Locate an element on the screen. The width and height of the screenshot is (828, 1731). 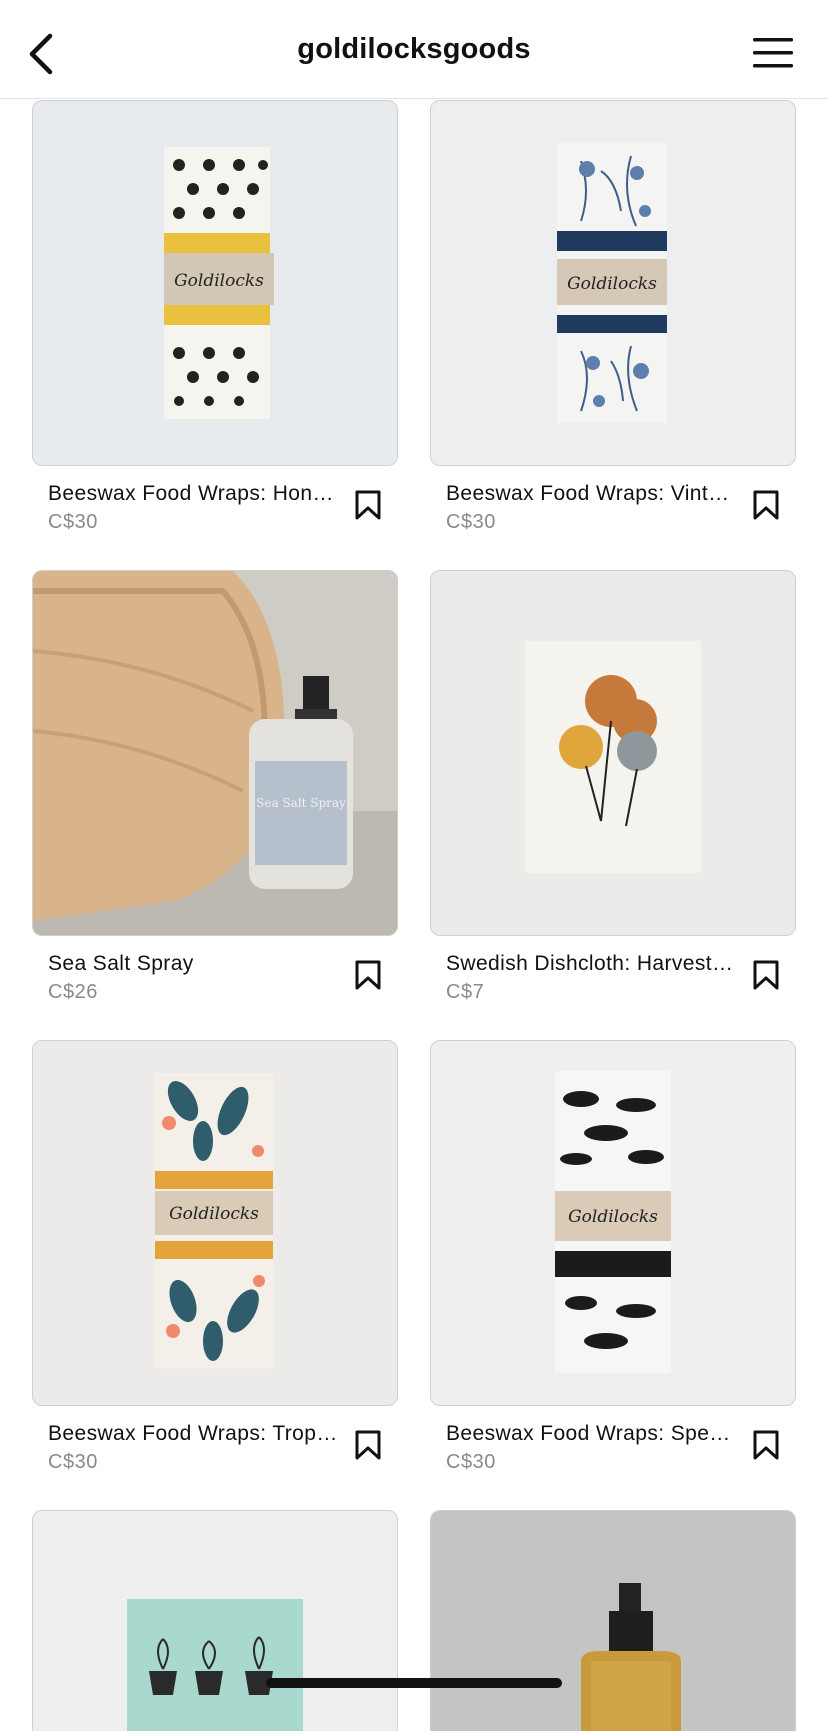
product-card: Sea Salt Spray Sea Salt Spray C$26 is located at coordinates (215, 788).